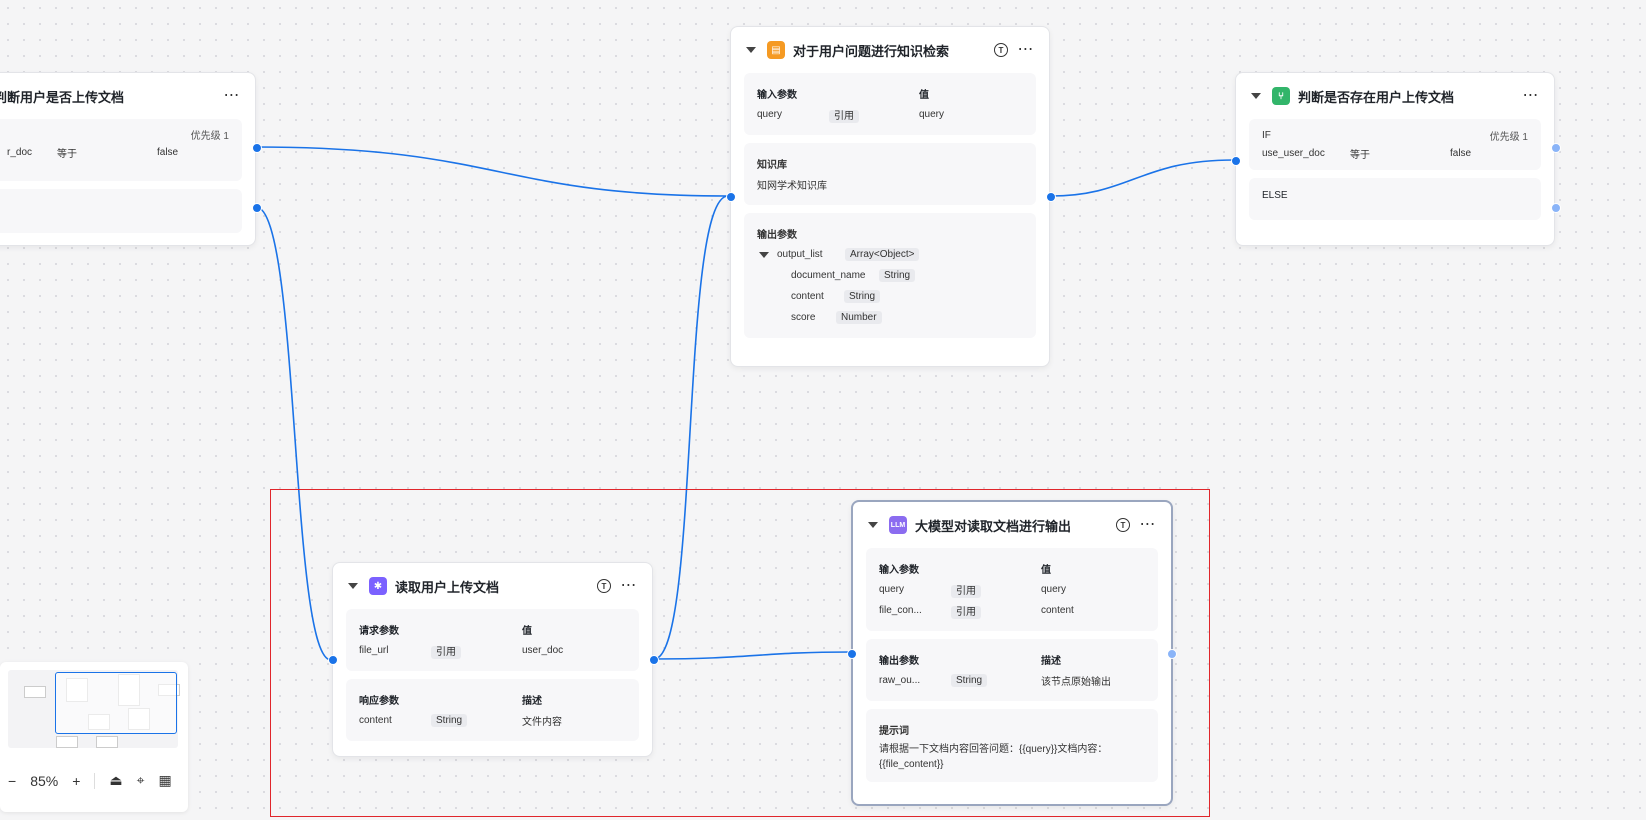 Image resolution: width=1646 pixels, height=820 pixels. I want to click on desc-header: 描述, so click(532, 701).